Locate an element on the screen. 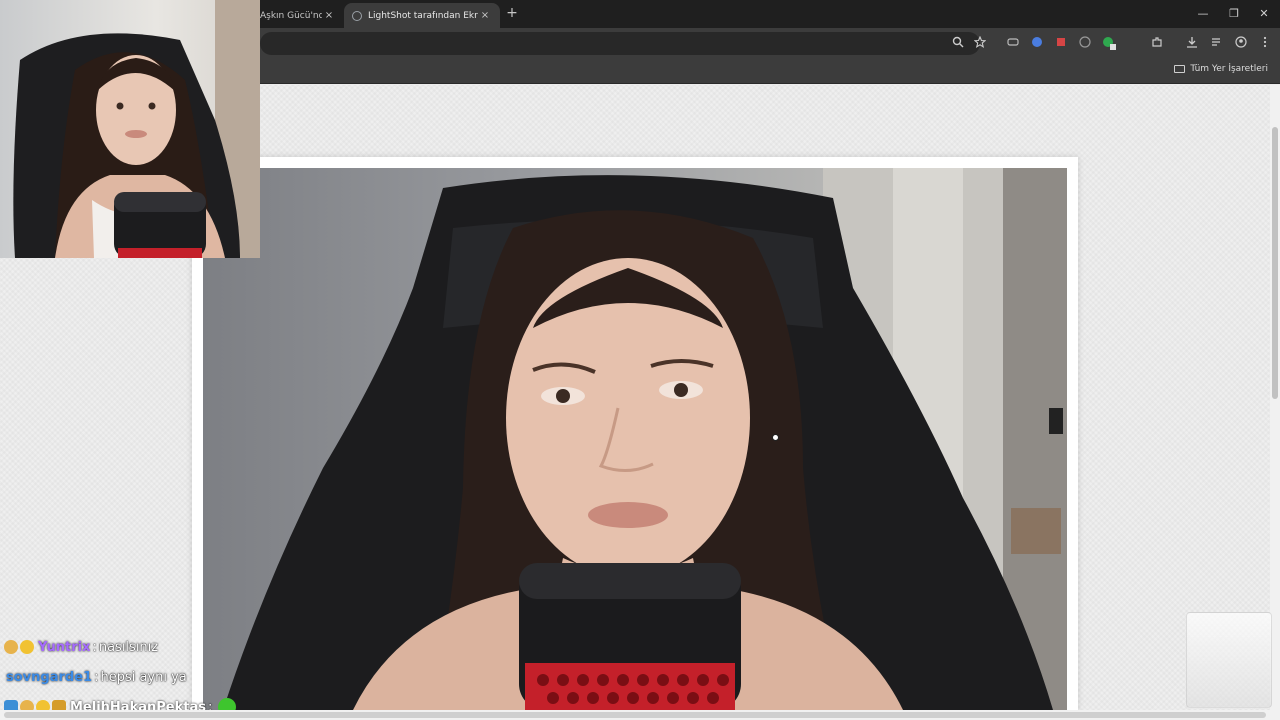 This screenshot has height=720, width=1280. extensions-puzzle-icon is located at coordinates (1157, 43).